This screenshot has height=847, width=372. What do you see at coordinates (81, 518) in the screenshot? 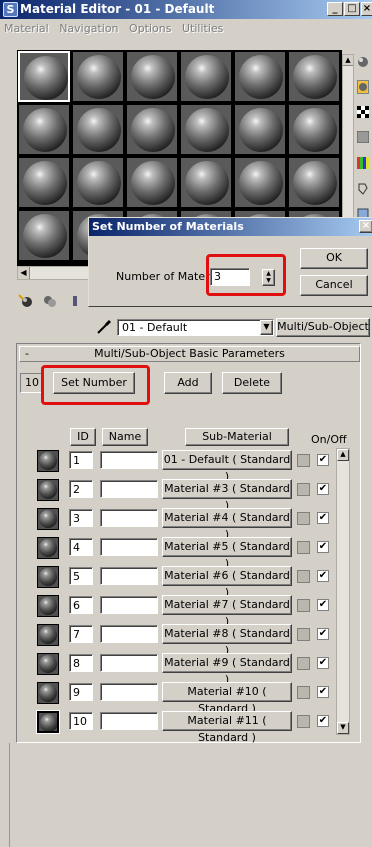
I see `sub-material-id-field: 3` at bounding box center [81, 518].